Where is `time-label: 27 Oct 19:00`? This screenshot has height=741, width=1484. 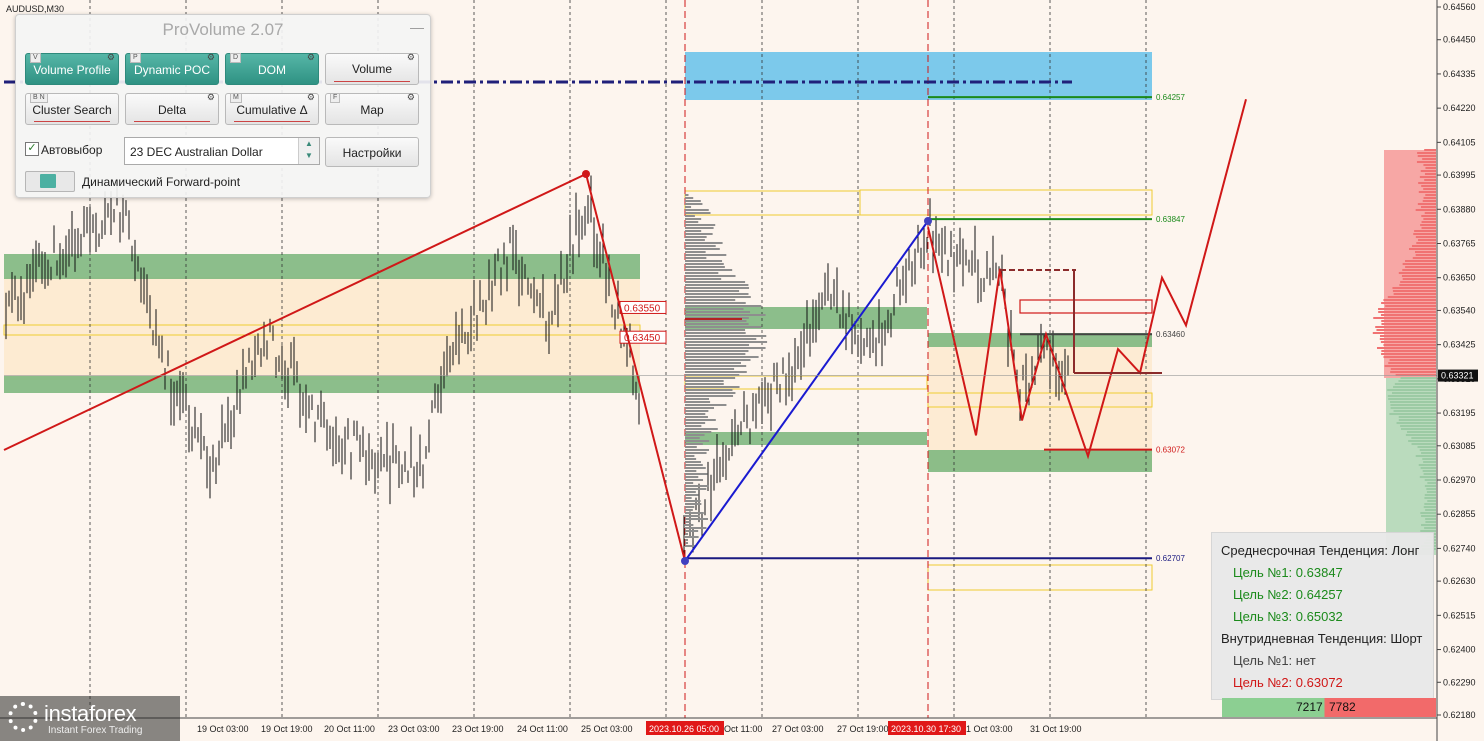 time-label: 27 Oct 19:00 is located at coordinates (863, 729).